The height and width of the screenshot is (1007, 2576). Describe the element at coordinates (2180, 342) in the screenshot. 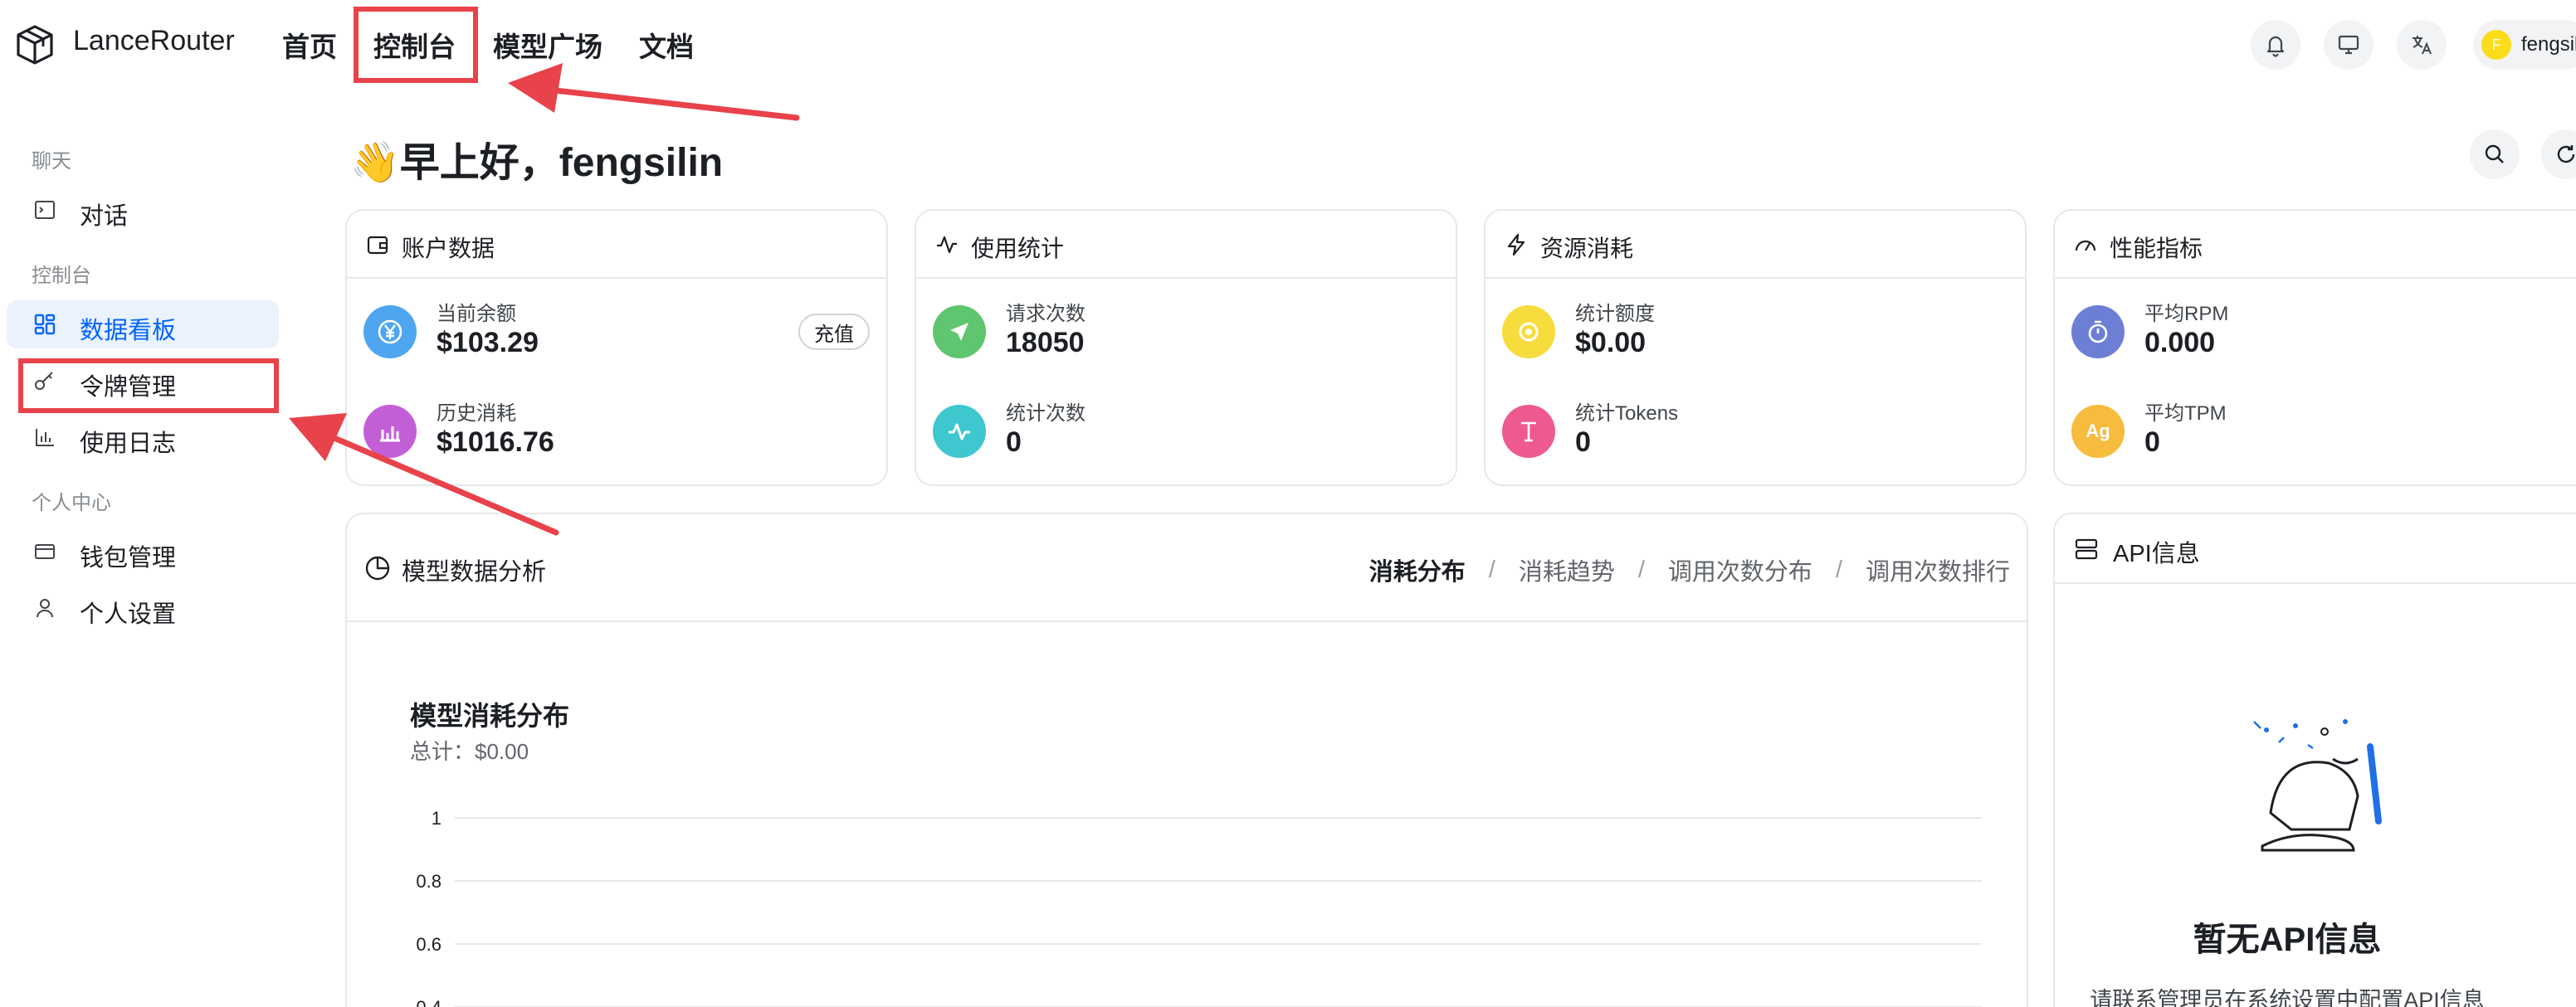

I see `stat-value: 0.000` at that location.